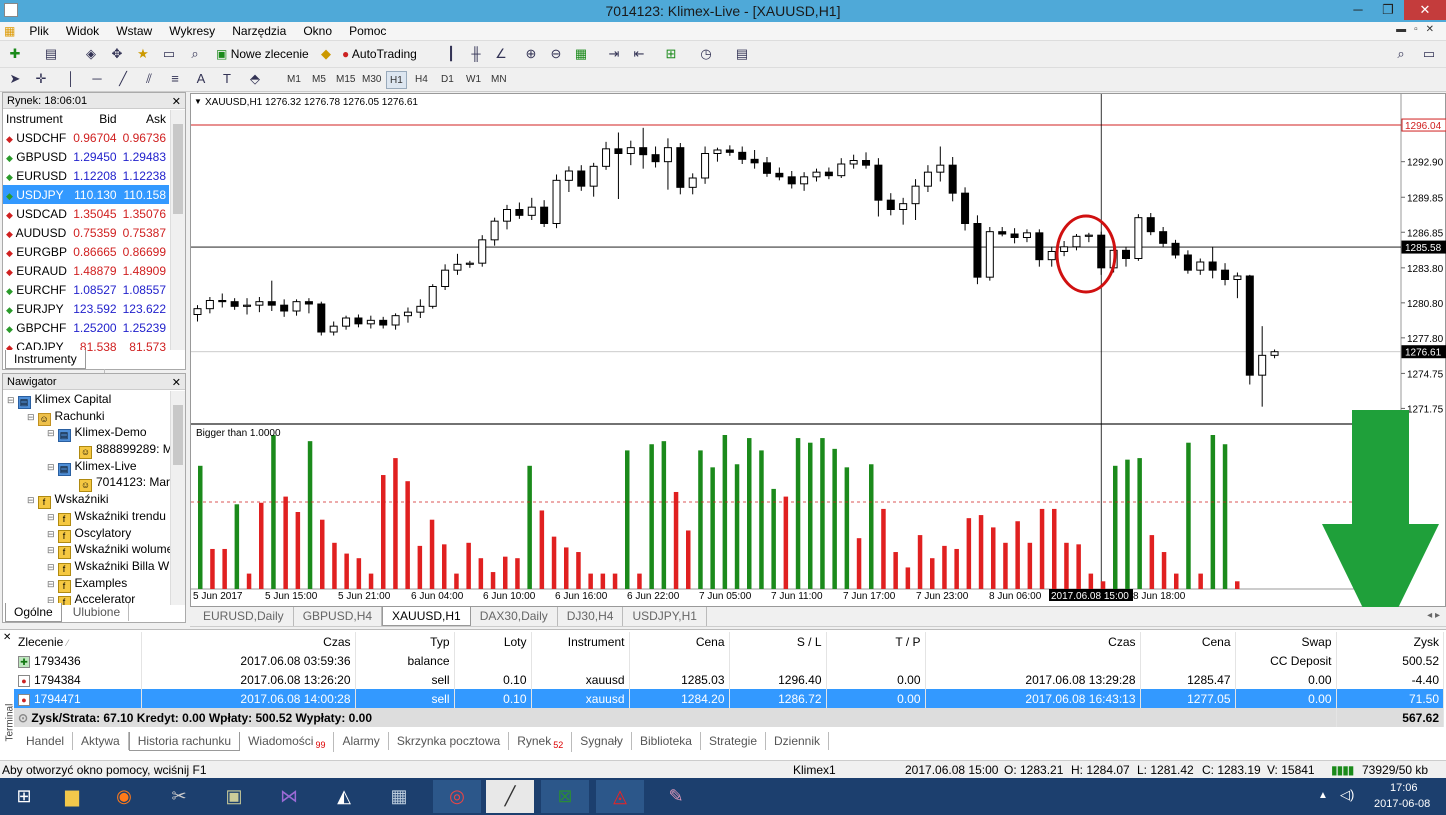  Describe the element at coordinates (289, 796) in the screenshot. I see `visual-studio-icon: ⋈` at that location.